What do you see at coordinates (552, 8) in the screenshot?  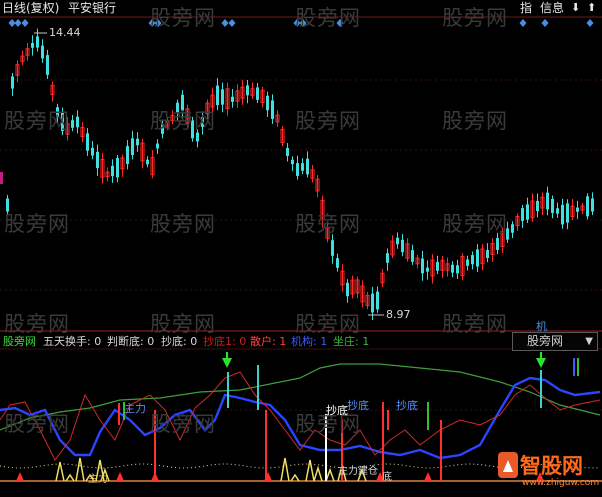 I see `info-button: 信息` at bounding box center [552, 8].